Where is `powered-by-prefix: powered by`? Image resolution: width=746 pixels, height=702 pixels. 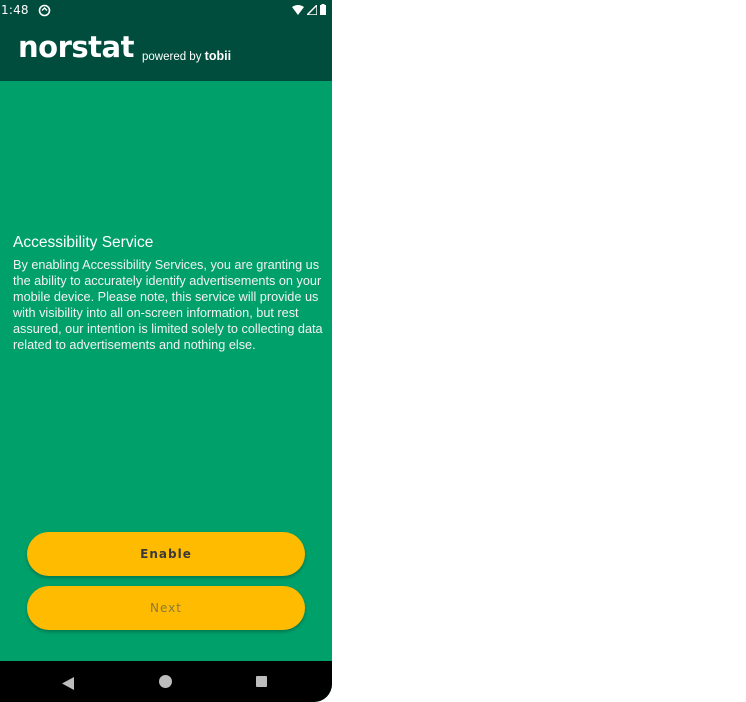 powered-by-prefix: powered by is located at coordinates (173, 57).